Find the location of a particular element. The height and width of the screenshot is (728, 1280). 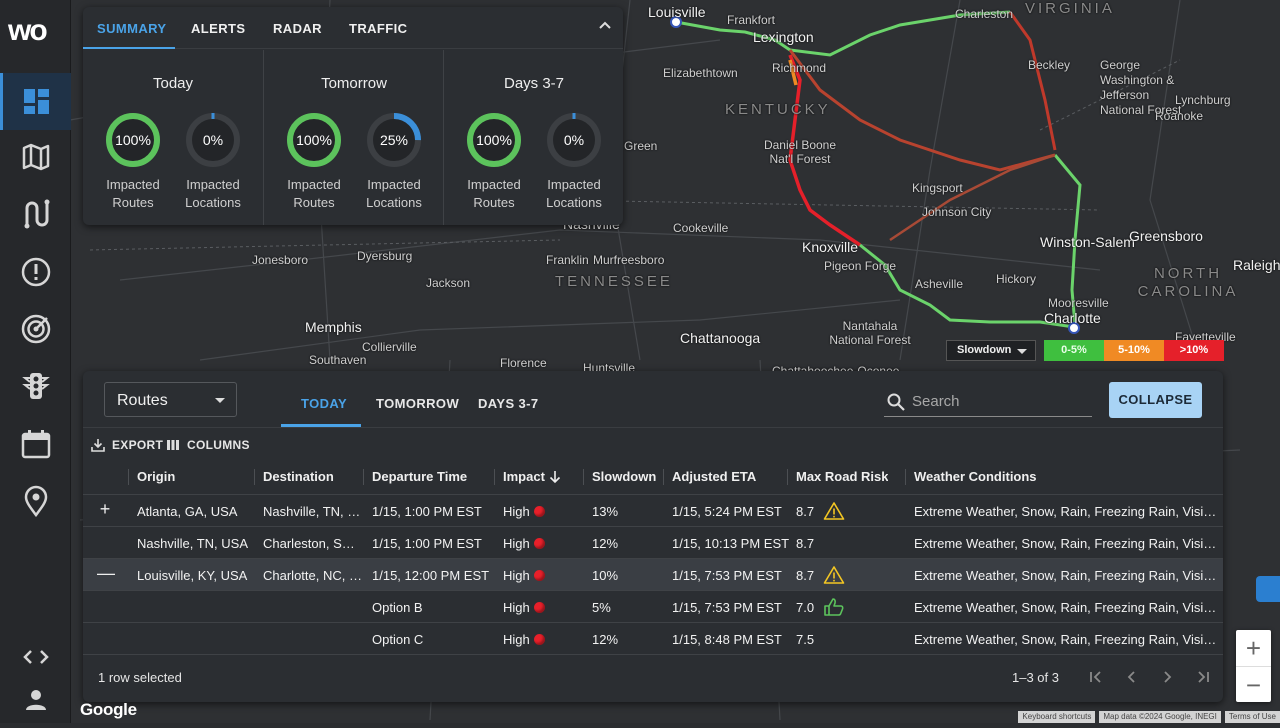

tab-alerts: ALERTS is located at coordinates (218, 28).